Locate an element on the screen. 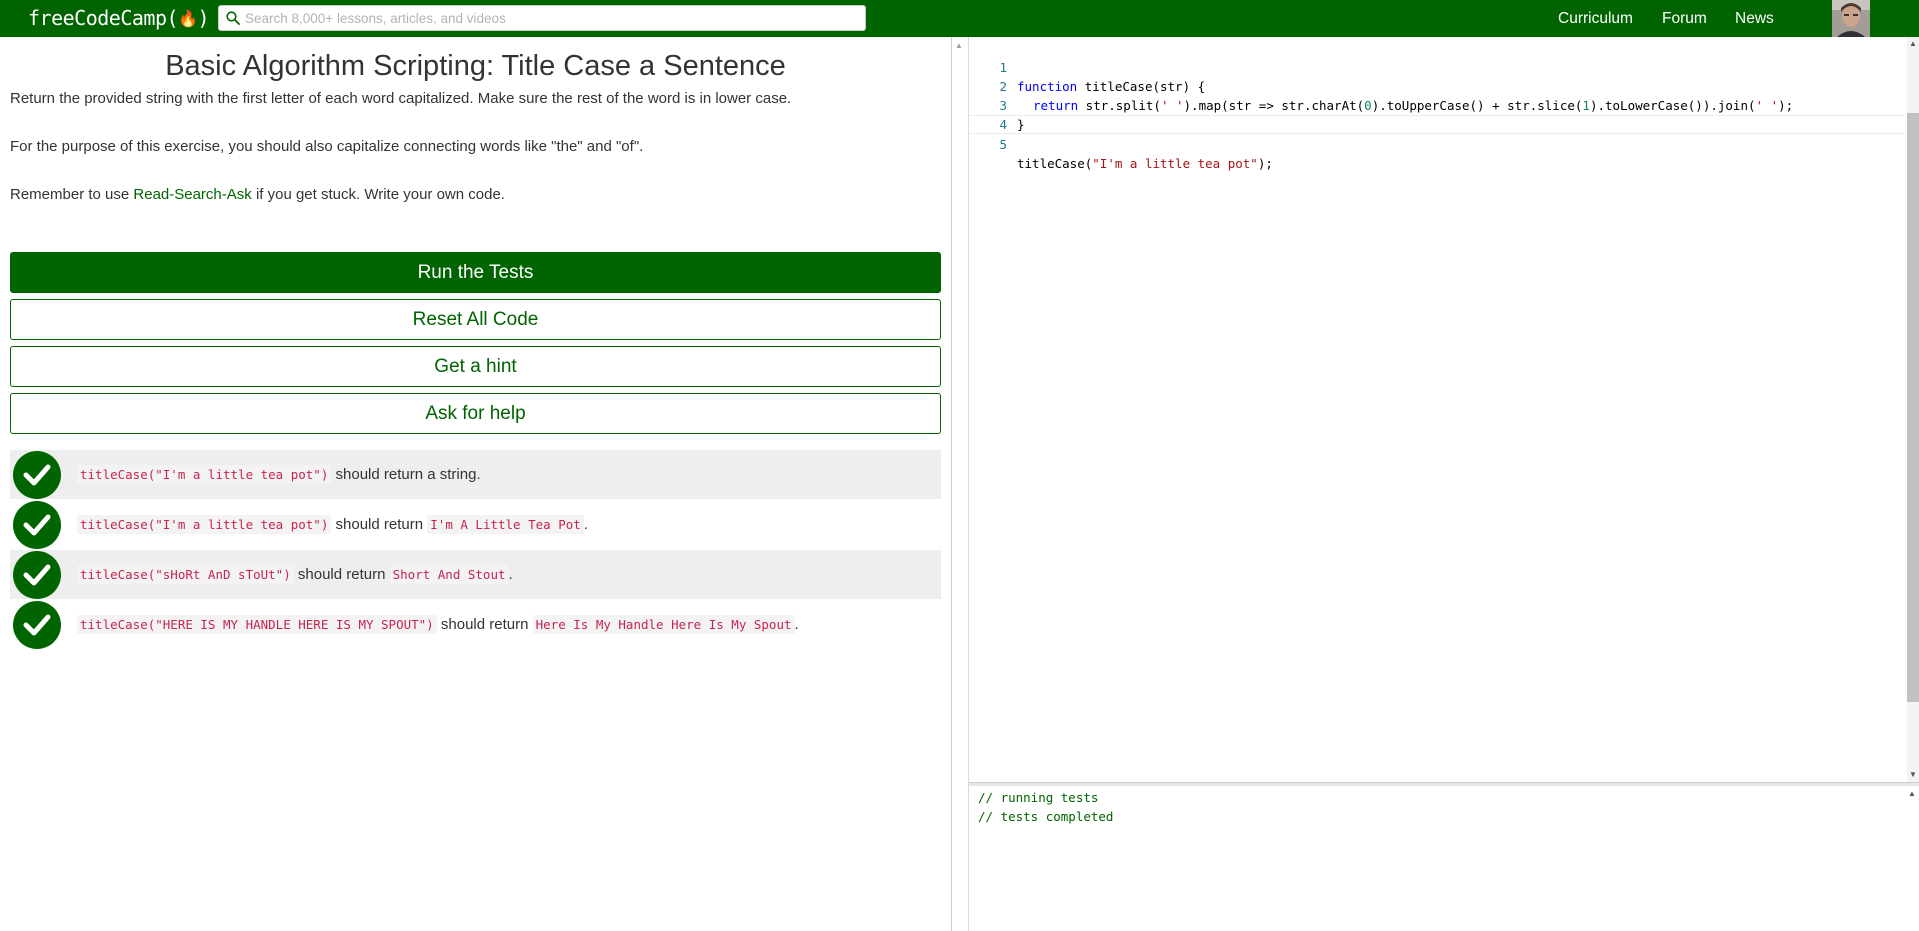 The image size is (1919, 931). flame-icon: 🔥 is located at coordinates (188, 18).